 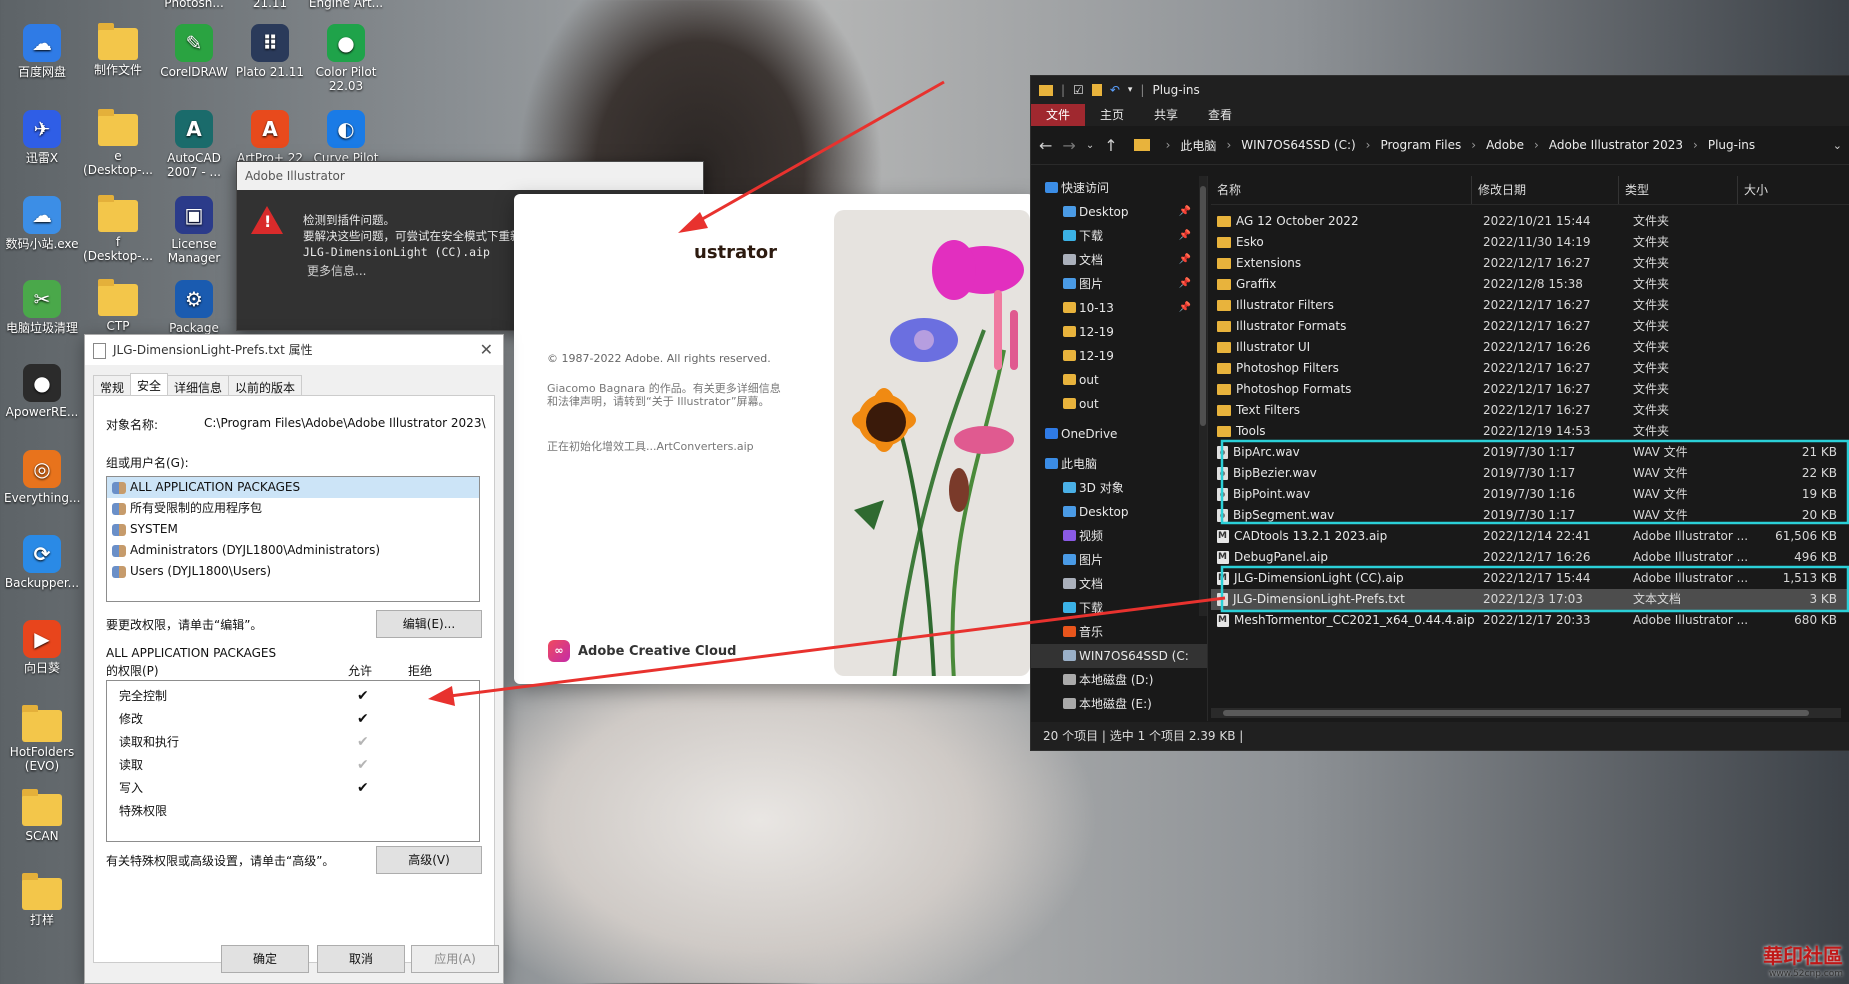 I want to click on nav-item: 文档, so click(x=1119, y=584).